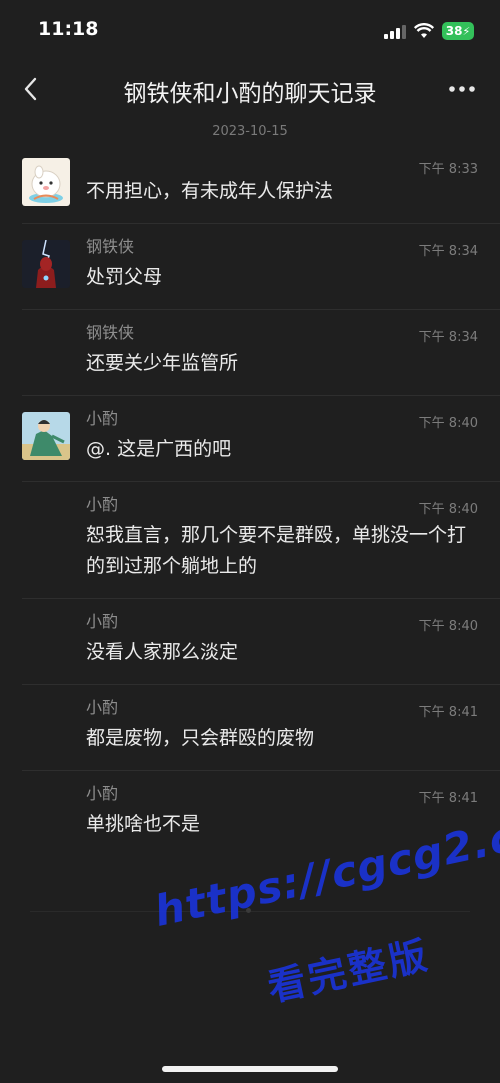 Image resolution: width=500 pixels, height=1083 pixels. I want to click on page-title: 钢铁侠和小酌的聊天记录, so click(250, 94).